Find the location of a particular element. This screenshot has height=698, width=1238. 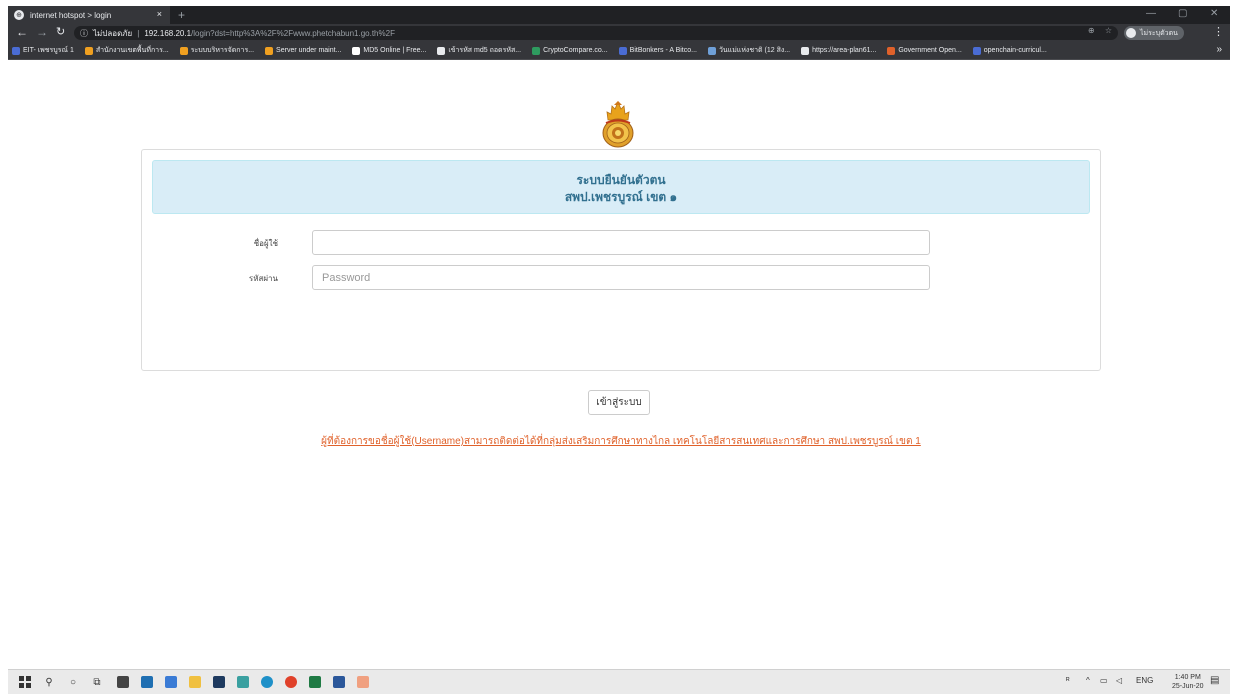

maximize-icon: ▢ is located at coordinates (1182, 13).